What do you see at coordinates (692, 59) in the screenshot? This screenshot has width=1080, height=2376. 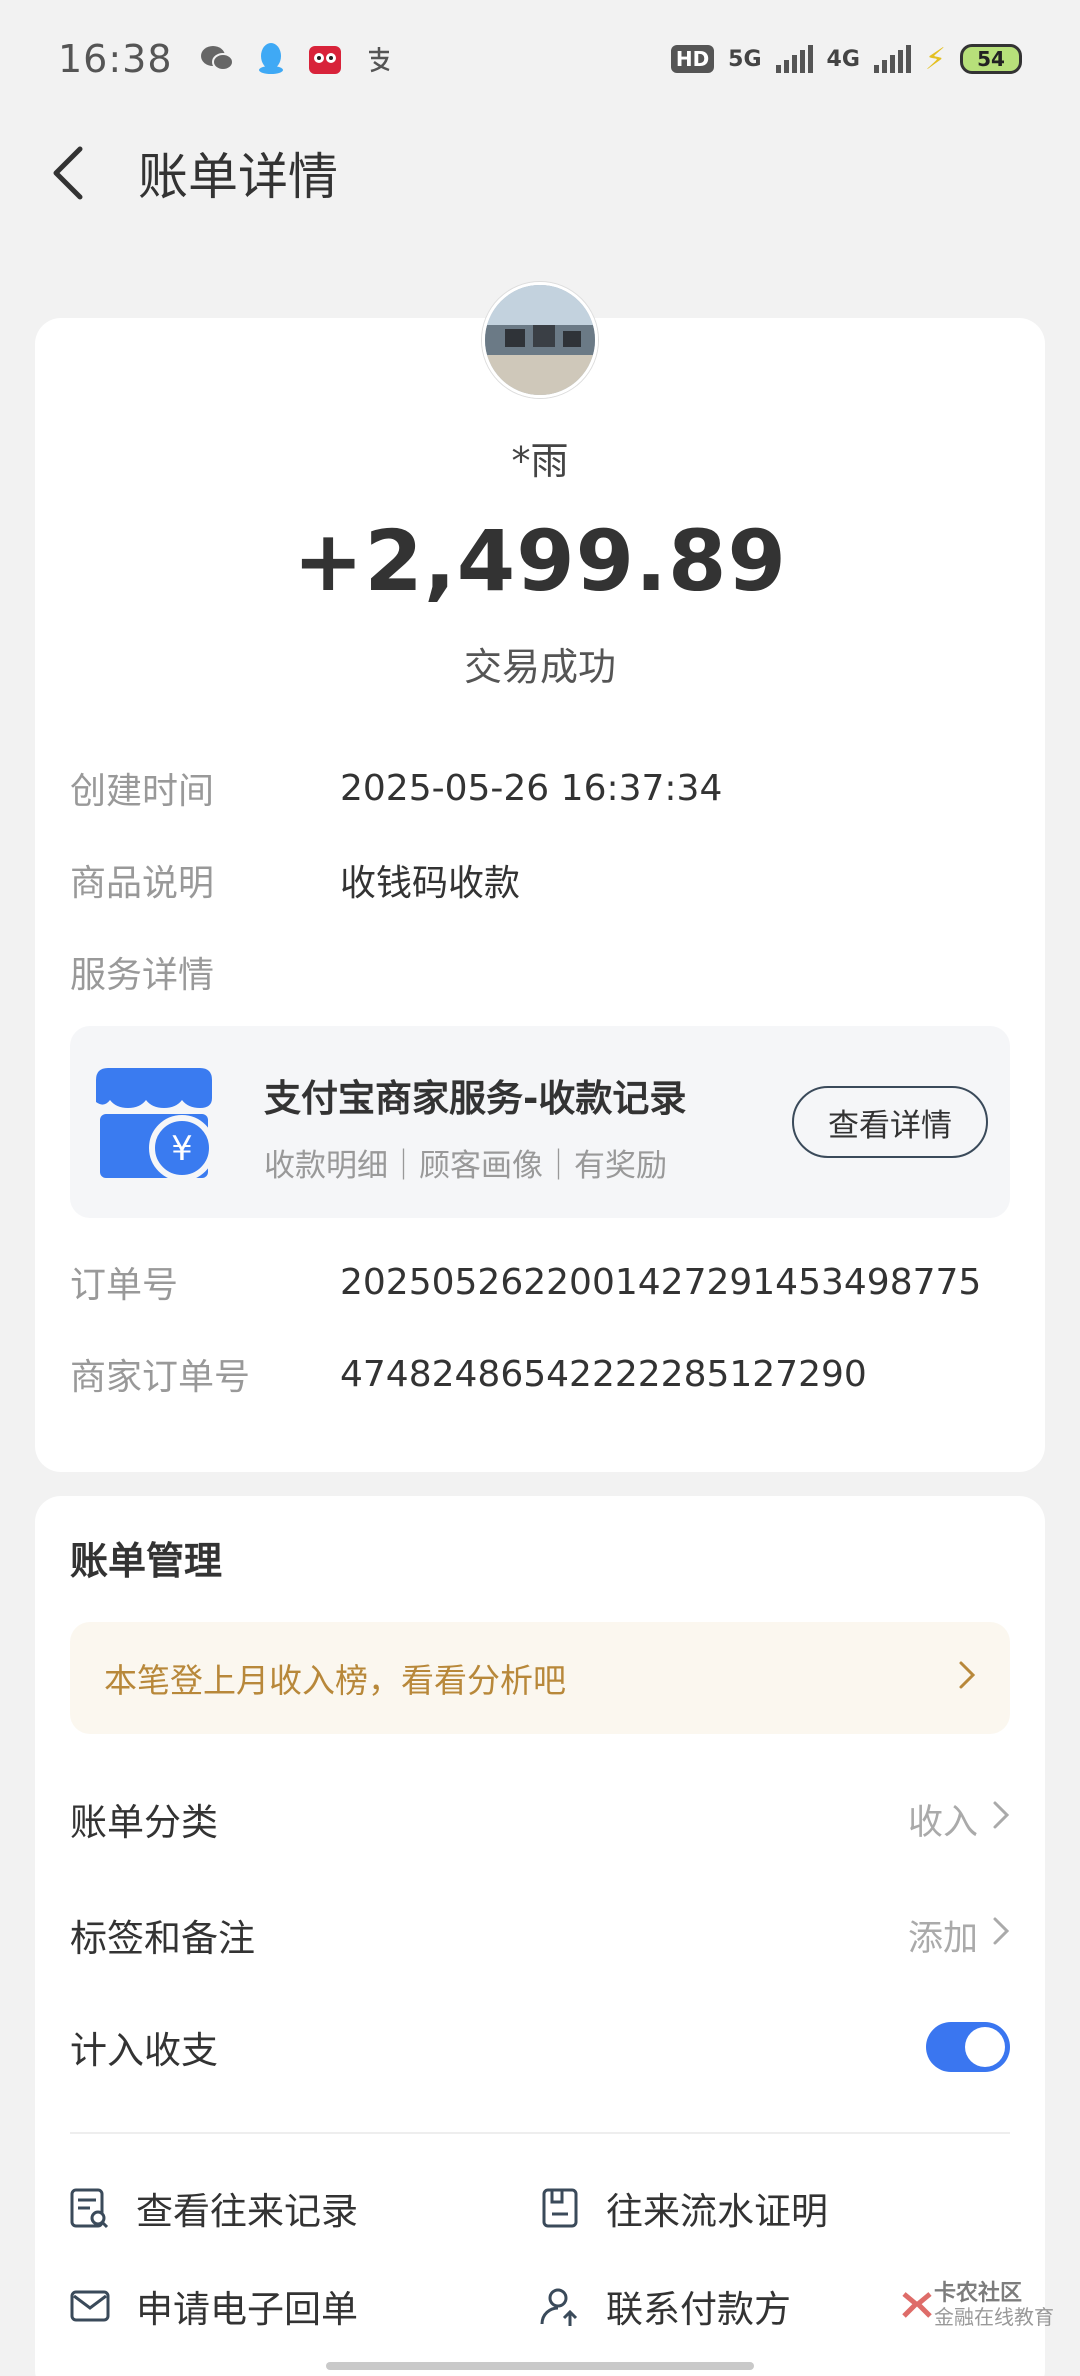 I see `hd-badge: HD` at bounding box center [692, 59].